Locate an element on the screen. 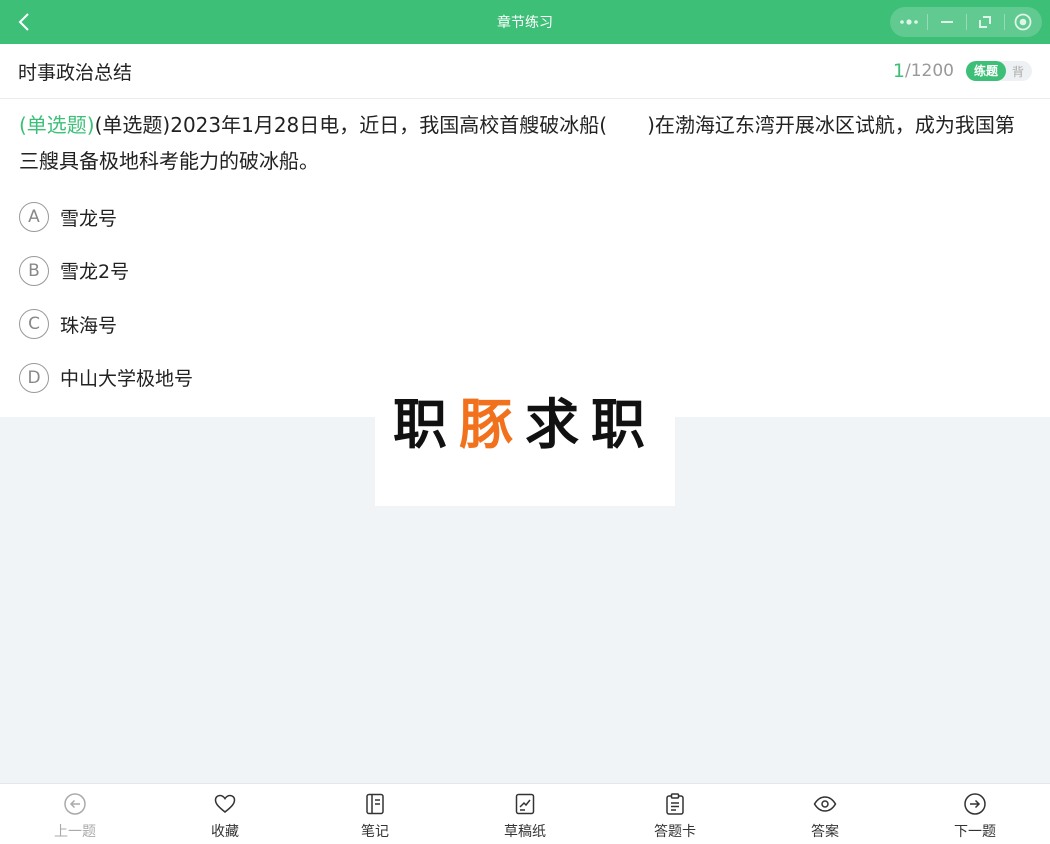  mode-toggle: 练题 背 is located at coordinates (998, 71).